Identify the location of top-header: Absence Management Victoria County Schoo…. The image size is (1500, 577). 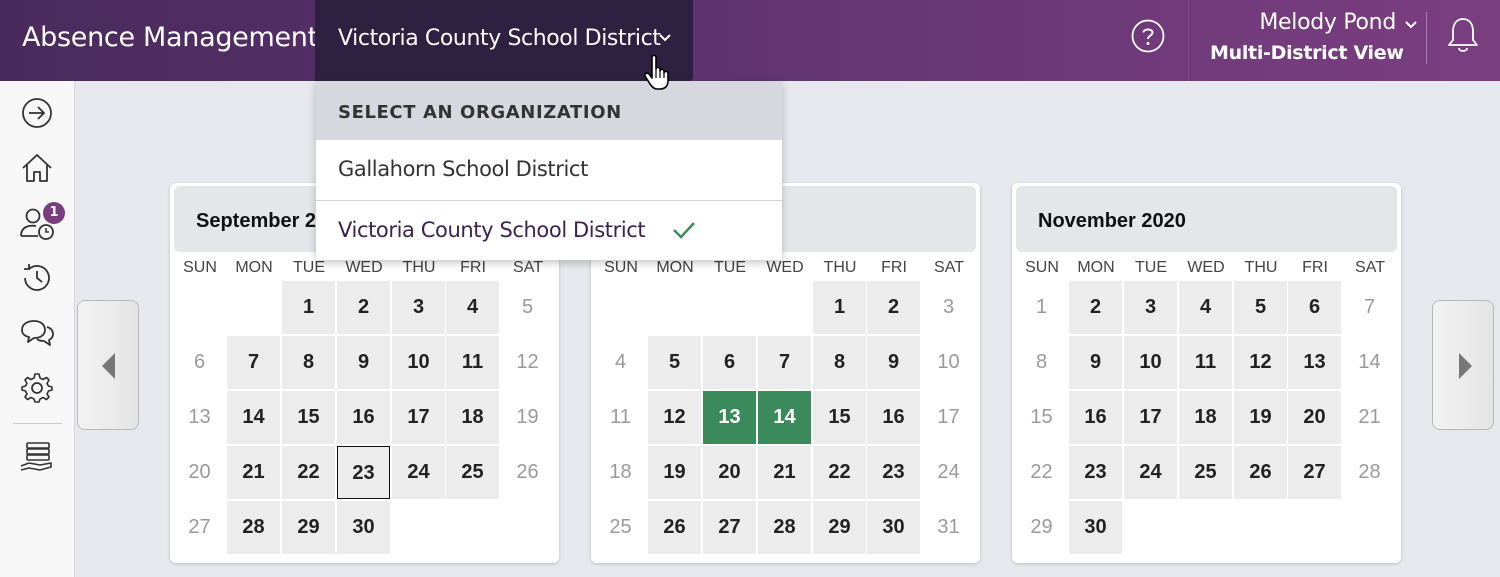
(750, 40).